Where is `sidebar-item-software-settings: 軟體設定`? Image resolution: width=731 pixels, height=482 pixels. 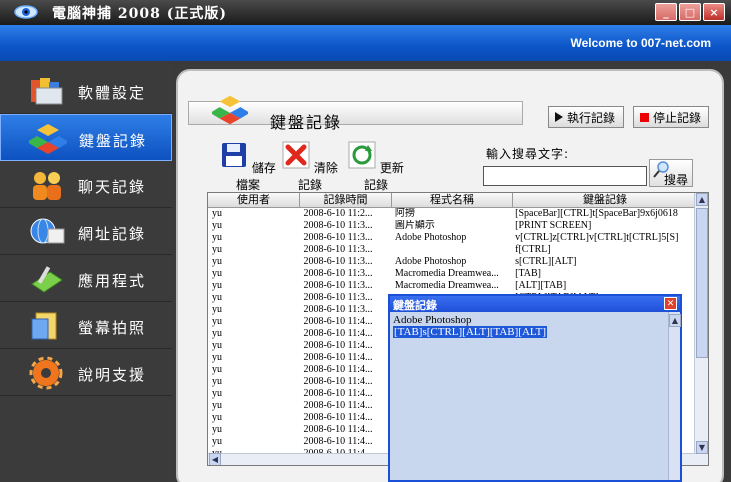 sidebar-item-software-settings: 軟體設定 is located at coordinates (86, 90).